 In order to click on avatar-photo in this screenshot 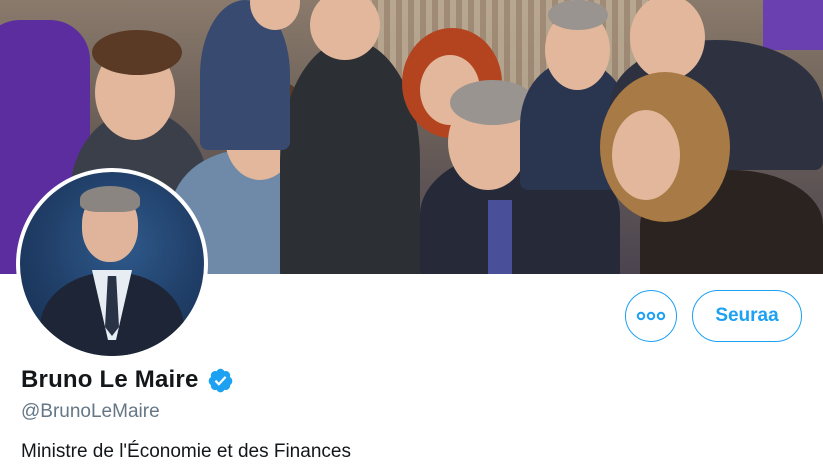, I will do `click(112, 264)`.